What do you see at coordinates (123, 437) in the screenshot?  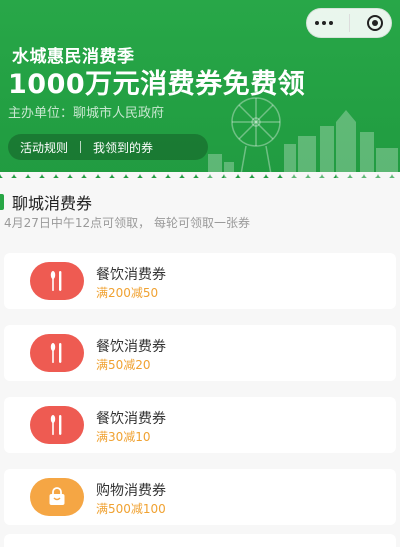 I see `coupon-deal: 满30减10` at bounding box center [123, 437].